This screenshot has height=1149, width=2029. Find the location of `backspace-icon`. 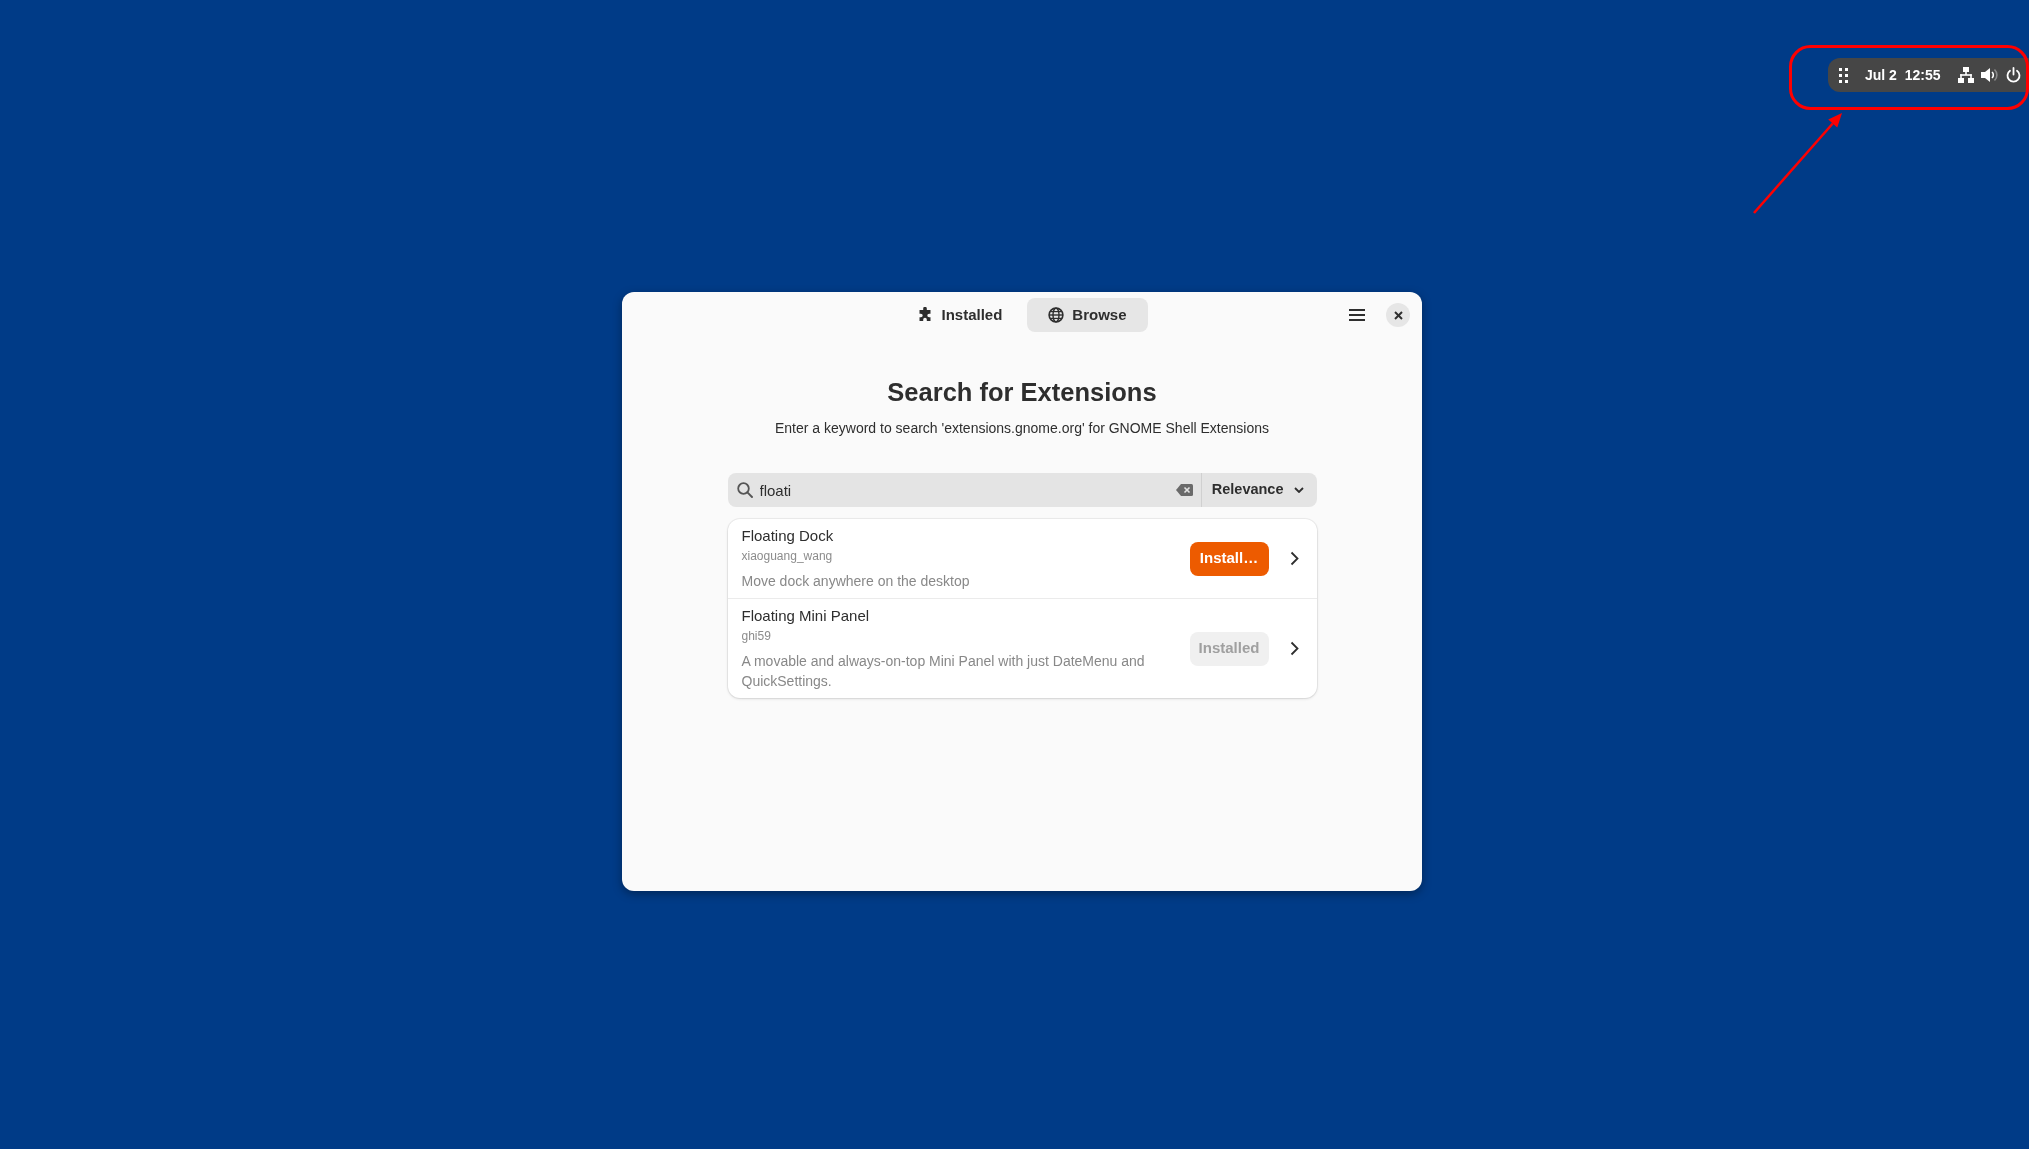

backspace-icon is located at coordinates (1184, 490).